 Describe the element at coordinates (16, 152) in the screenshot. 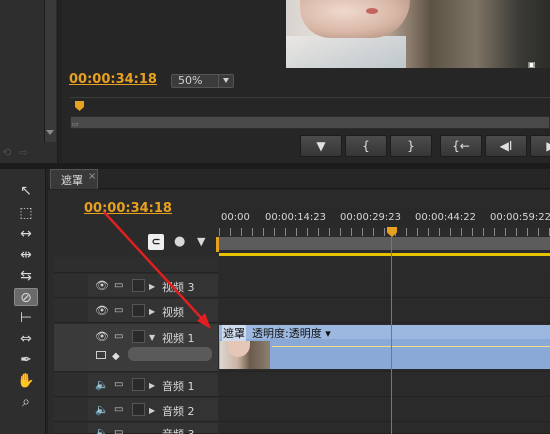

I see `project-footer-icons: ⟲ ⇨` at that location.